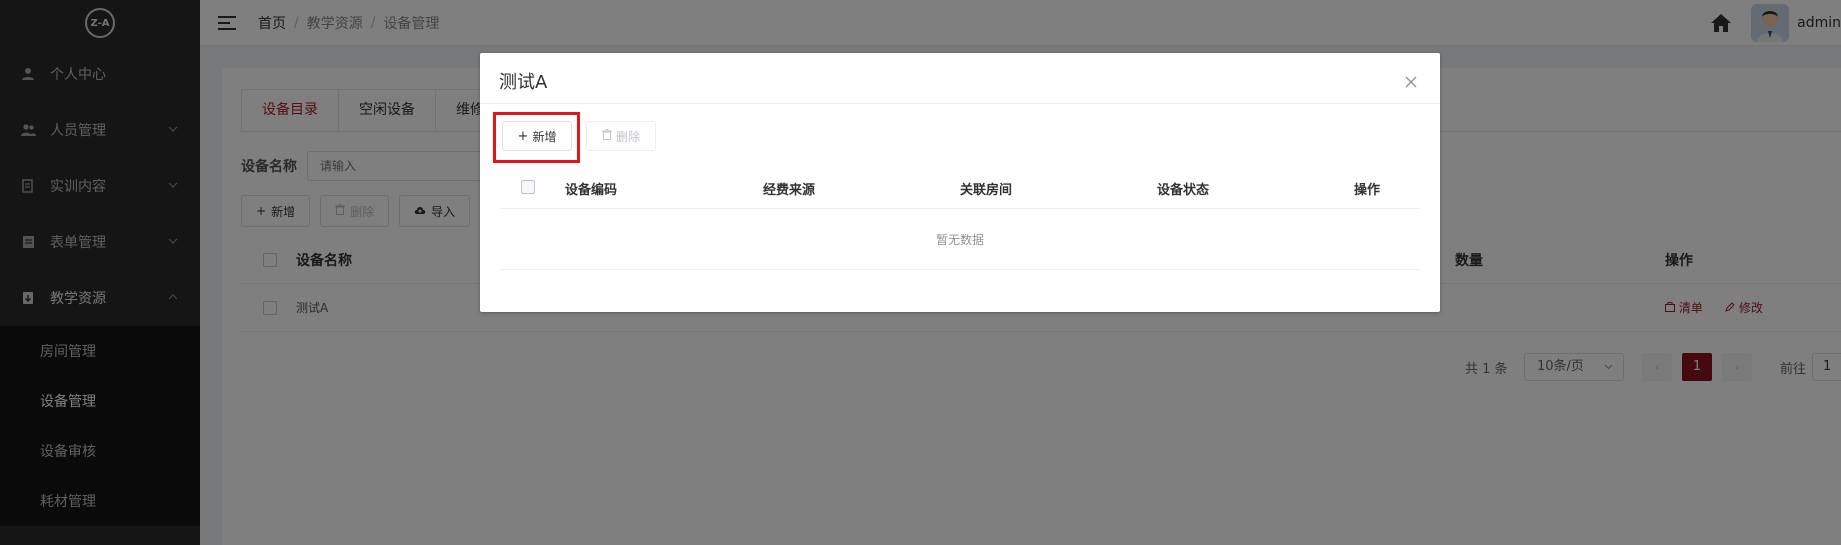  I want to click on dialog-title: 测试A, so click(523, 82).